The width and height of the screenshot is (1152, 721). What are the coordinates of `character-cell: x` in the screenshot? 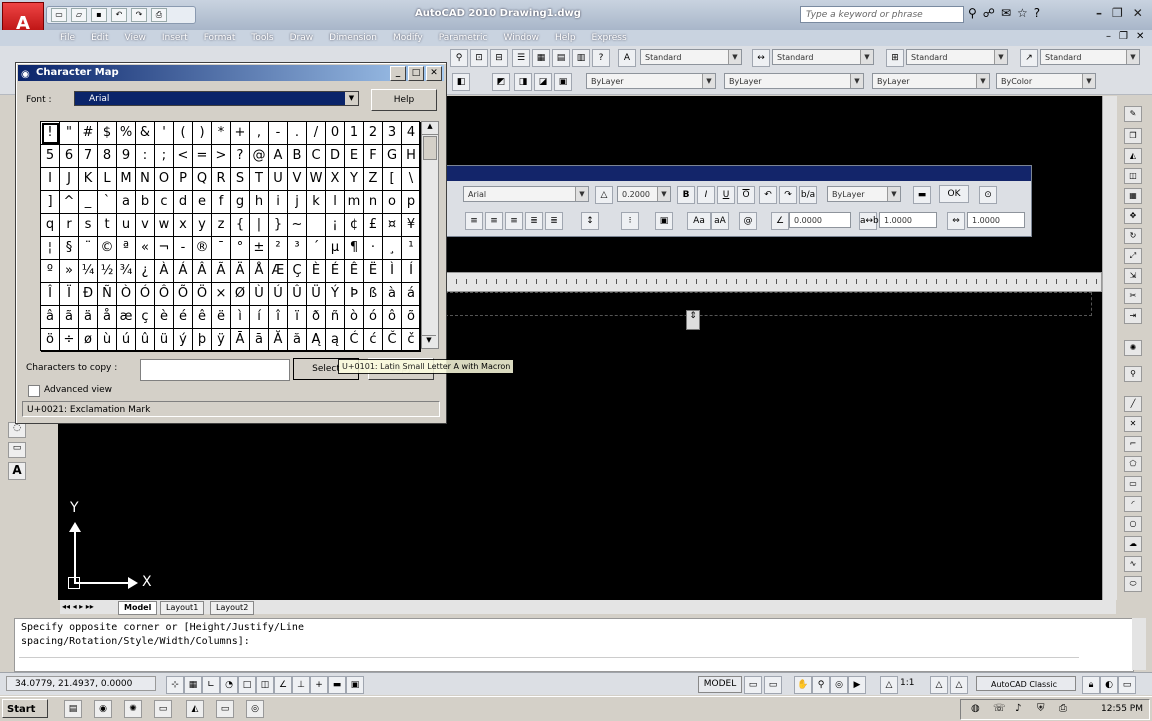 It's located at (183, 225).